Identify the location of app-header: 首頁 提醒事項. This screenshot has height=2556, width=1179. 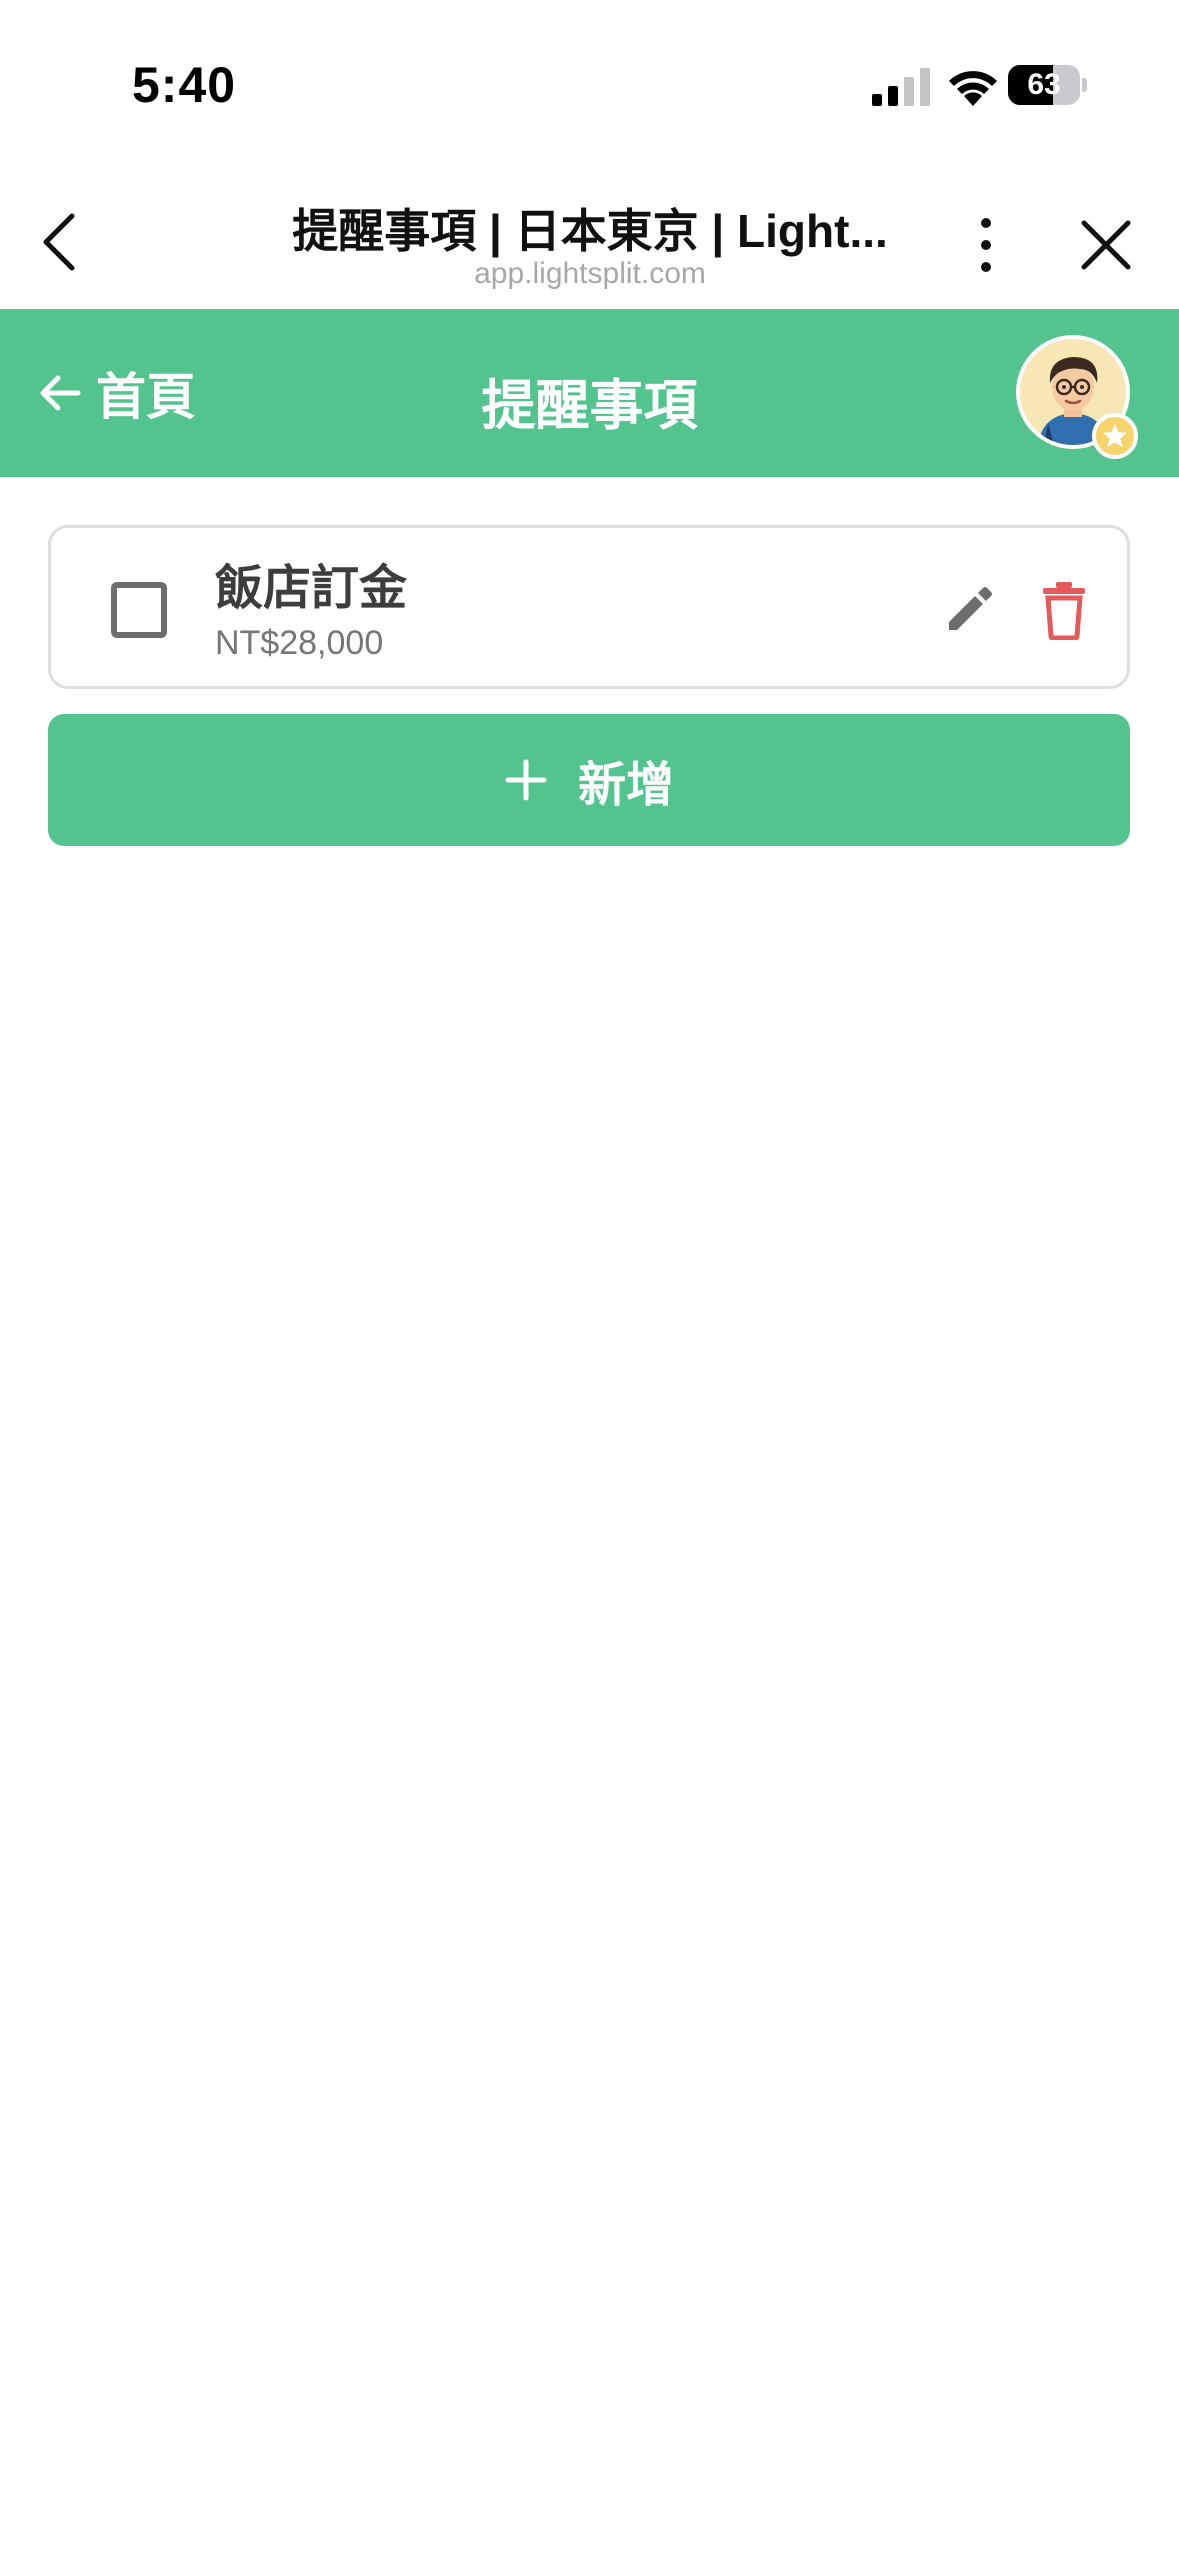
(589, 393).